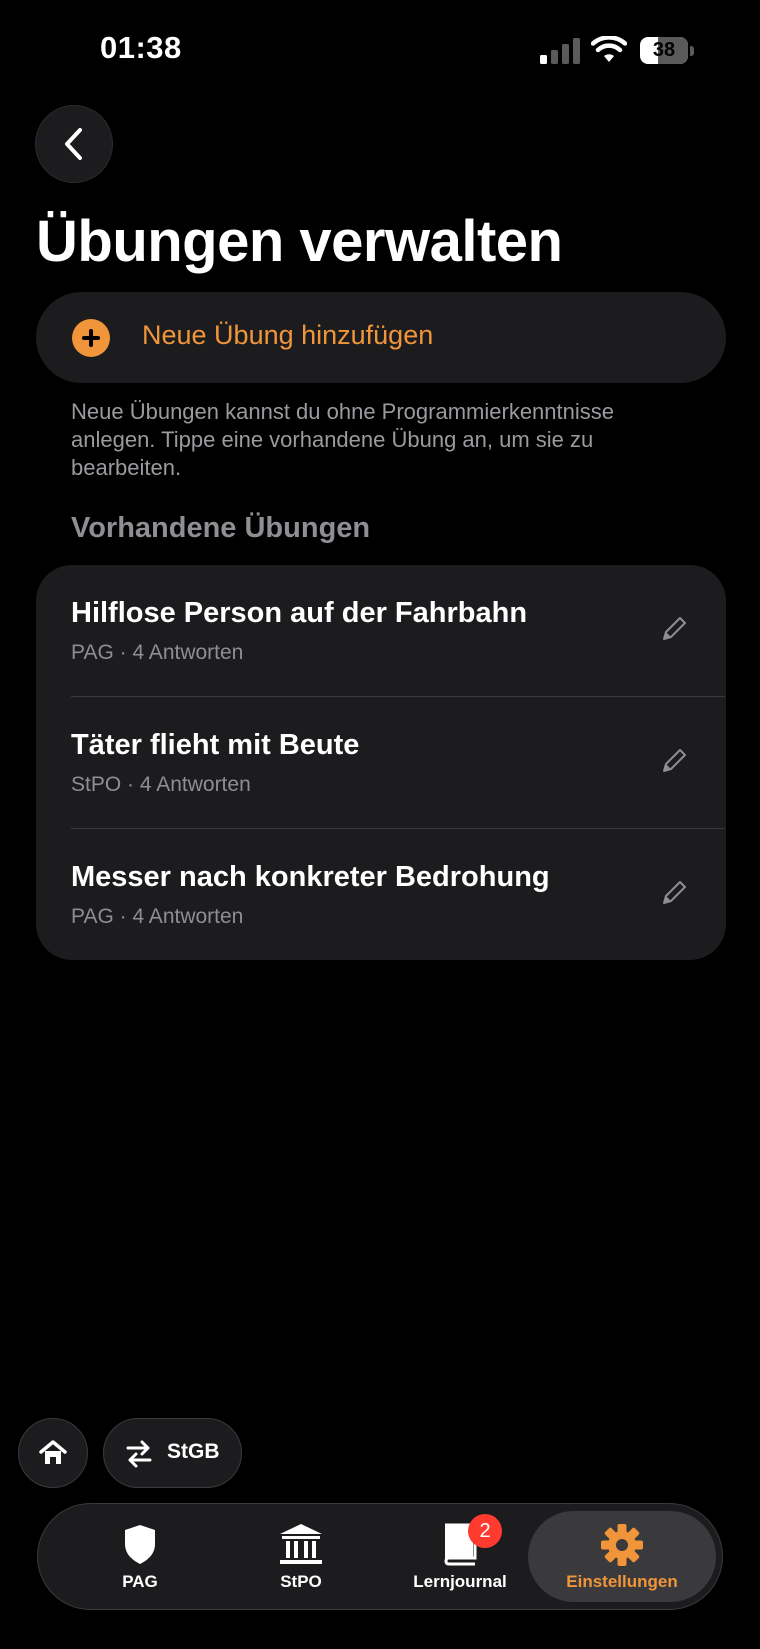 The image size is (760, 1649). I want to click on tab-bar: PAG StPO 2 Lernjournal Einstellungen, so click(380, 1556).